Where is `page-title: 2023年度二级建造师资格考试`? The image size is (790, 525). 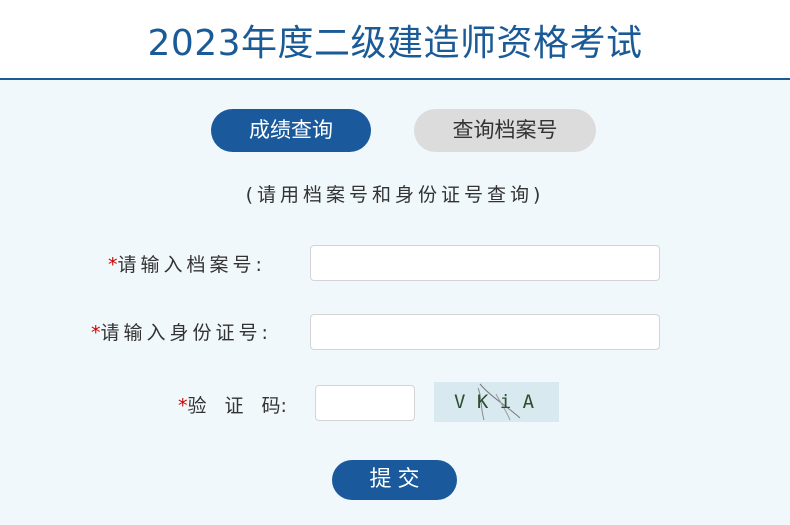 page-title: 2023年度二级建造师资格考试 is located at coordinates (395, 43).